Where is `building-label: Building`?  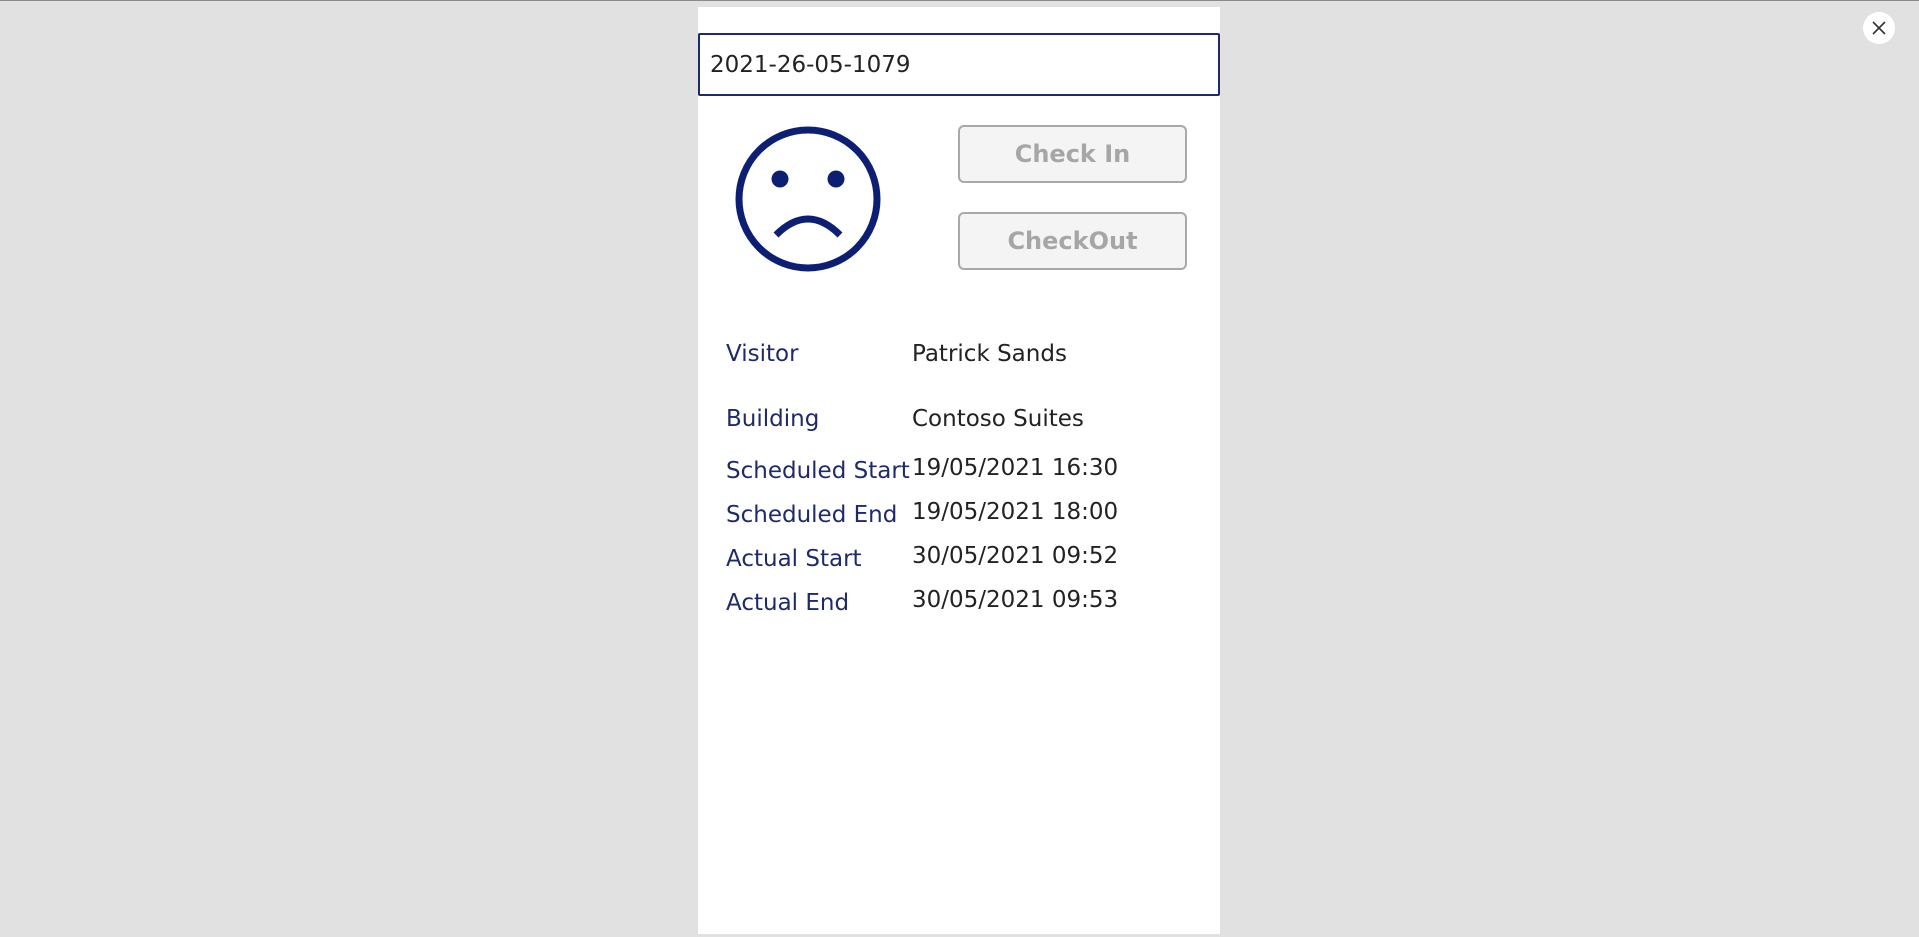
building-label: Building is located at coordinates (773, 419).